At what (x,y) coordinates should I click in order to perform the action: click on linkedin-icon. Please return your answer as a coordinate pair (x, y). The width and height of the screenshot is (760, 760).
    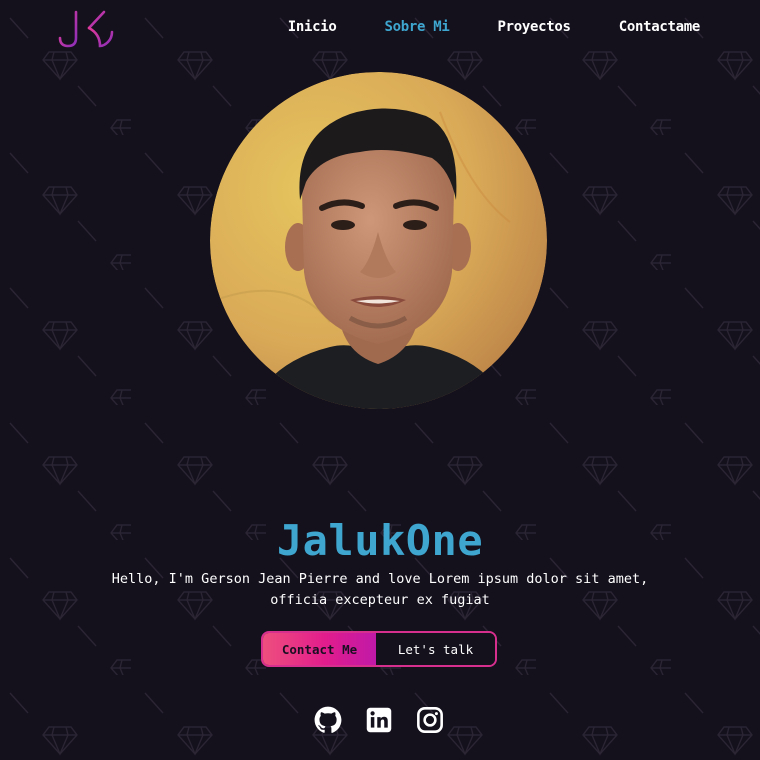
    Looking at the image, I should click on (379, 720).